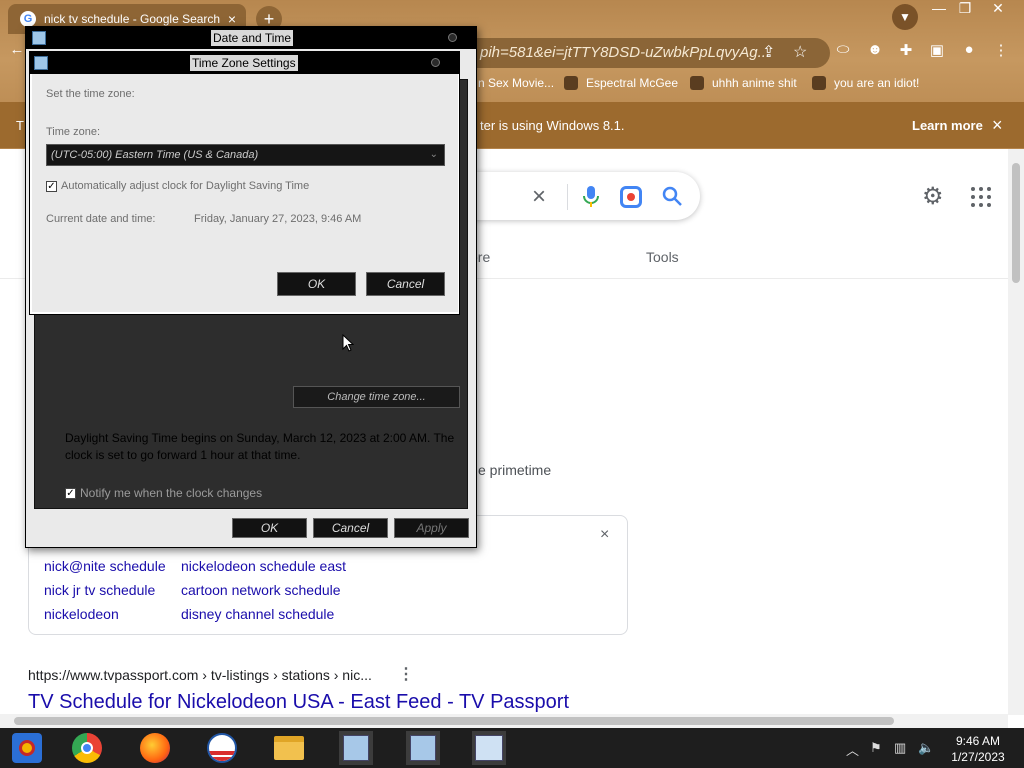 This screenshot has width=1024, height=768. What do you see at coordinates (171, 493) in the screenshot?
I see `notify-label: Notify me when the clock changes` at bounding box center [171, 493].